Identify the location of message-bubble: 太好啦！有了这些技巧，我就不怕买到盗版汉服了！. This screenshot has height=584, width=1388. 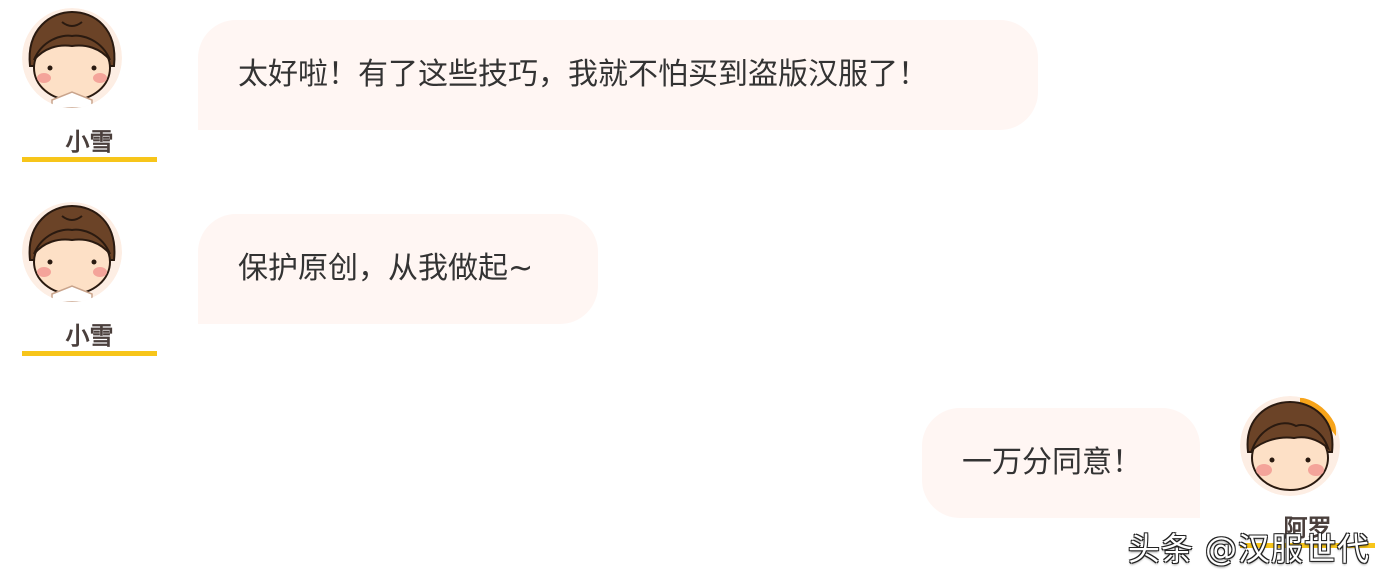
(618, 75).